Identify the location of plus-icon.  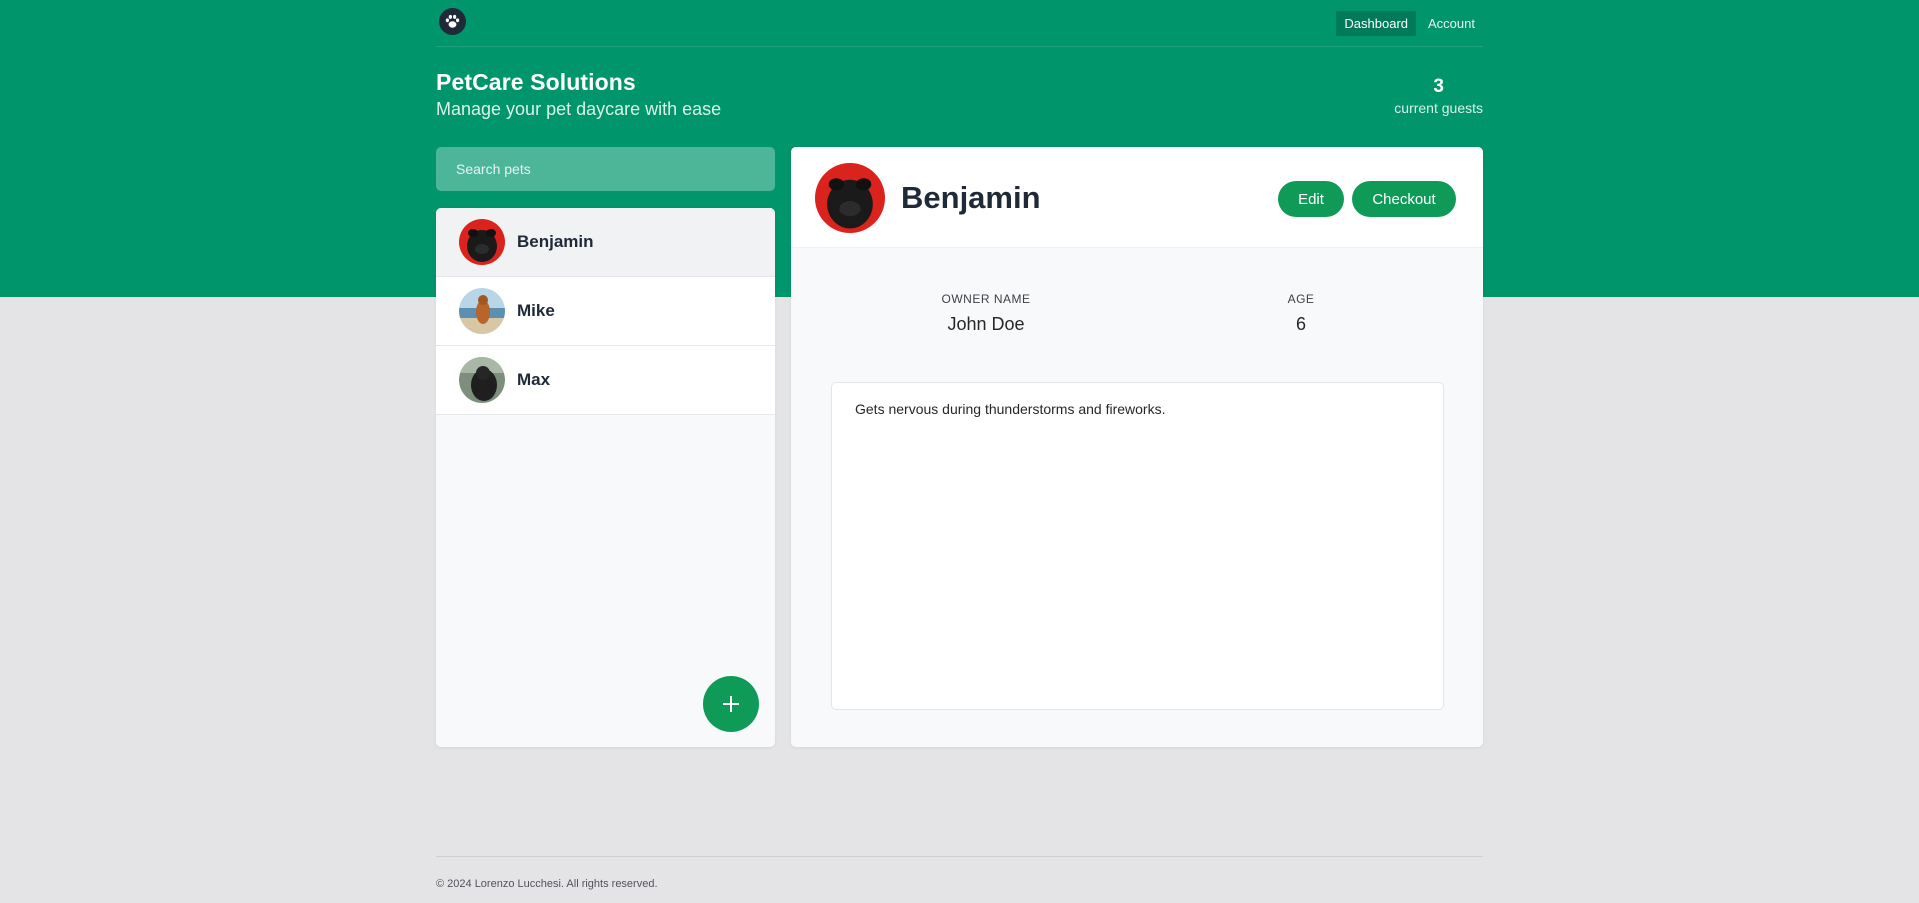
(731, 704).